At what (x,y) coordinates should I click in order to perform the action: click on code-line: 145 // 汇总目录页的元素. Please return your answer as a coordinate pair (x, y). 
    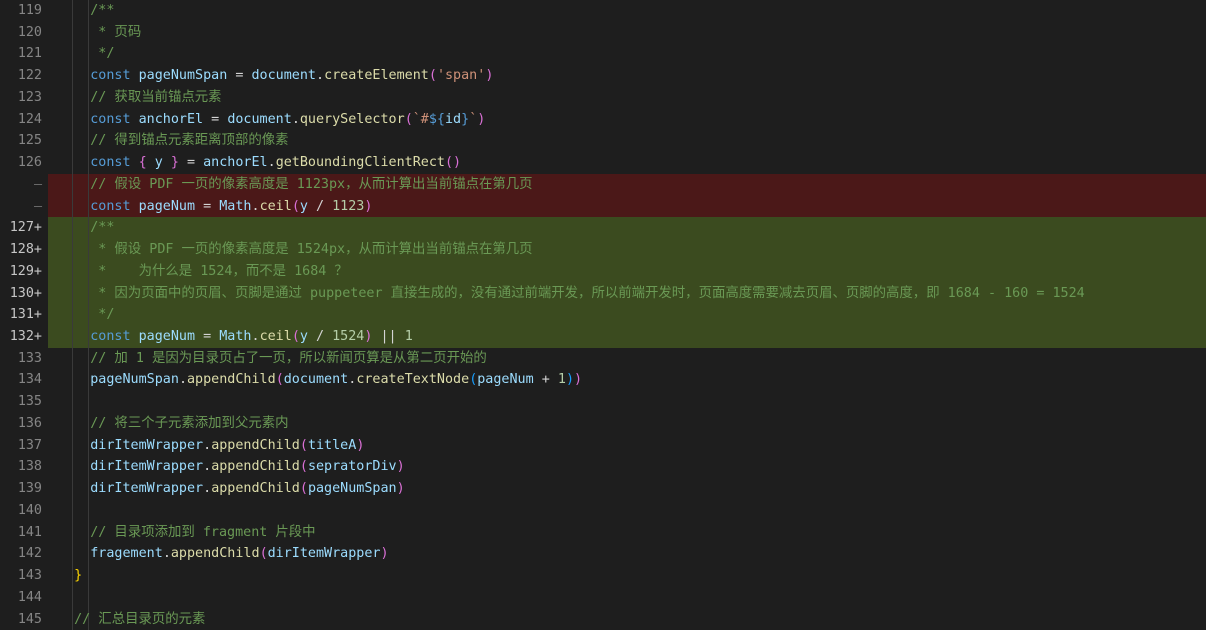
    Looking at the image, I should click on (603, 619).